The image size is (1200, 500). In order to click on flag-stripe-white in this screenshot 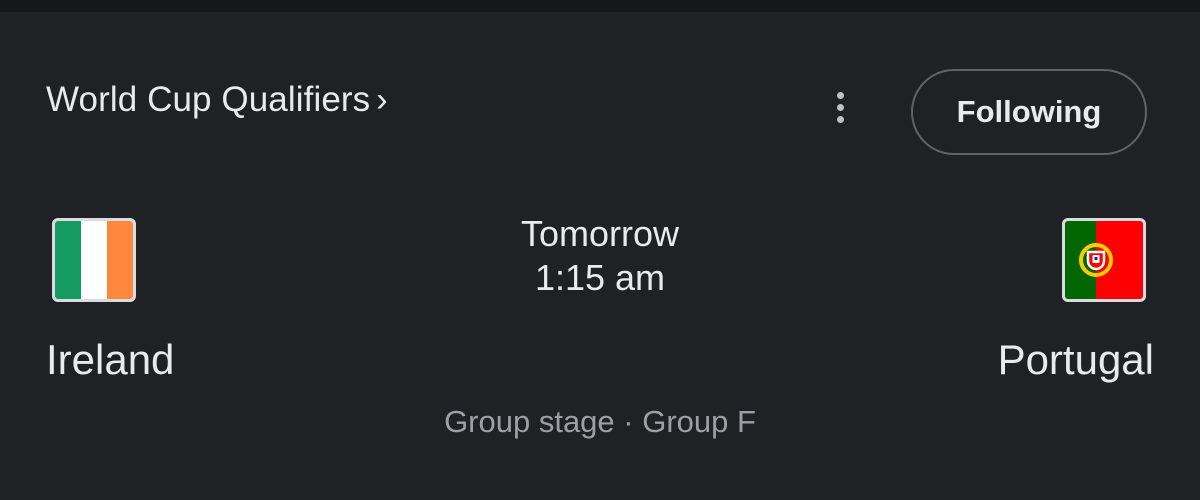, I will do `click(94, 260)`.